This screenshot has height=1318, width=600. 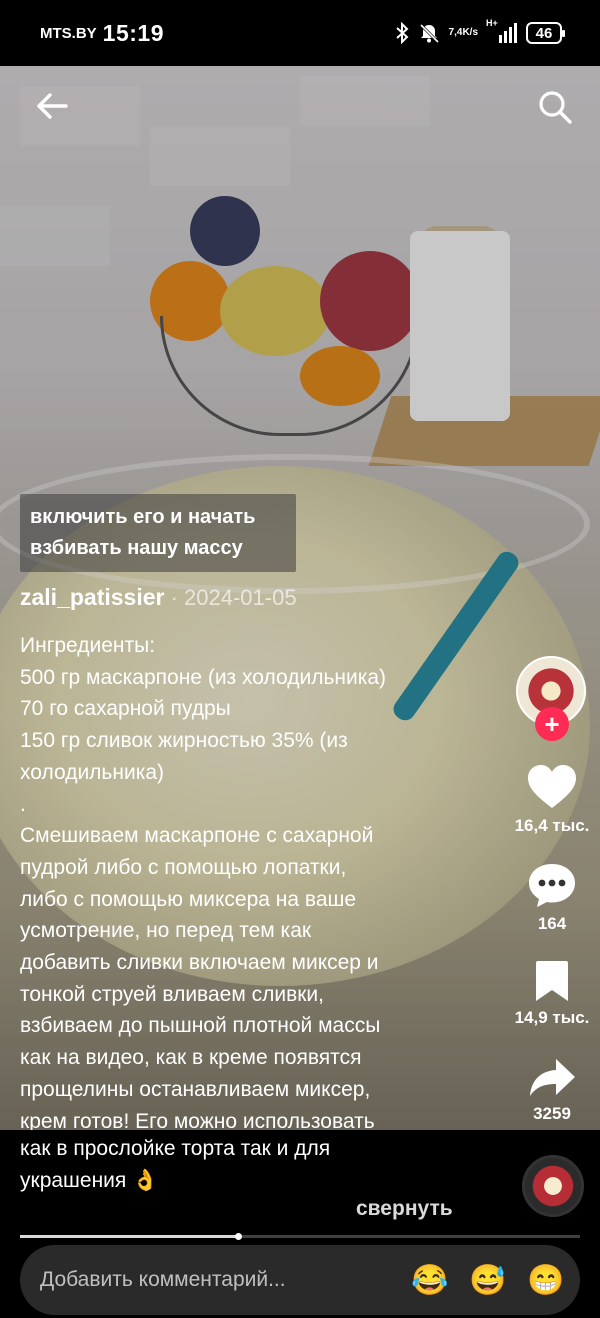 What do you see at coordinates (552, 981) in the screenshot?
I see `bookmark-icon` at bounding box center [552, 981].